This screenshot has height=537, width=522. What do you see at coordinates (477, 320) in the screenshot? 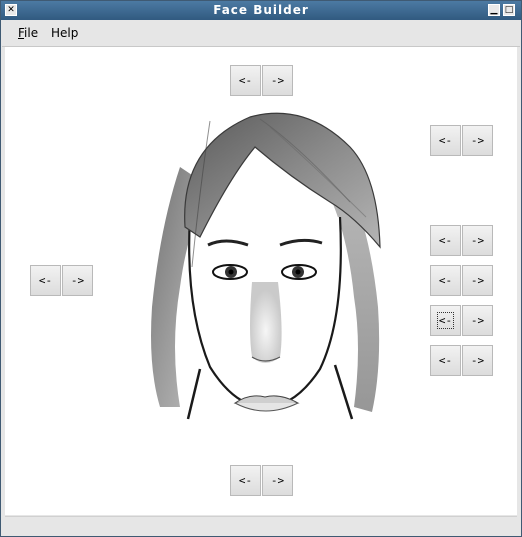
I see `nose-next-button: ->` at bounding box center [477, 320].